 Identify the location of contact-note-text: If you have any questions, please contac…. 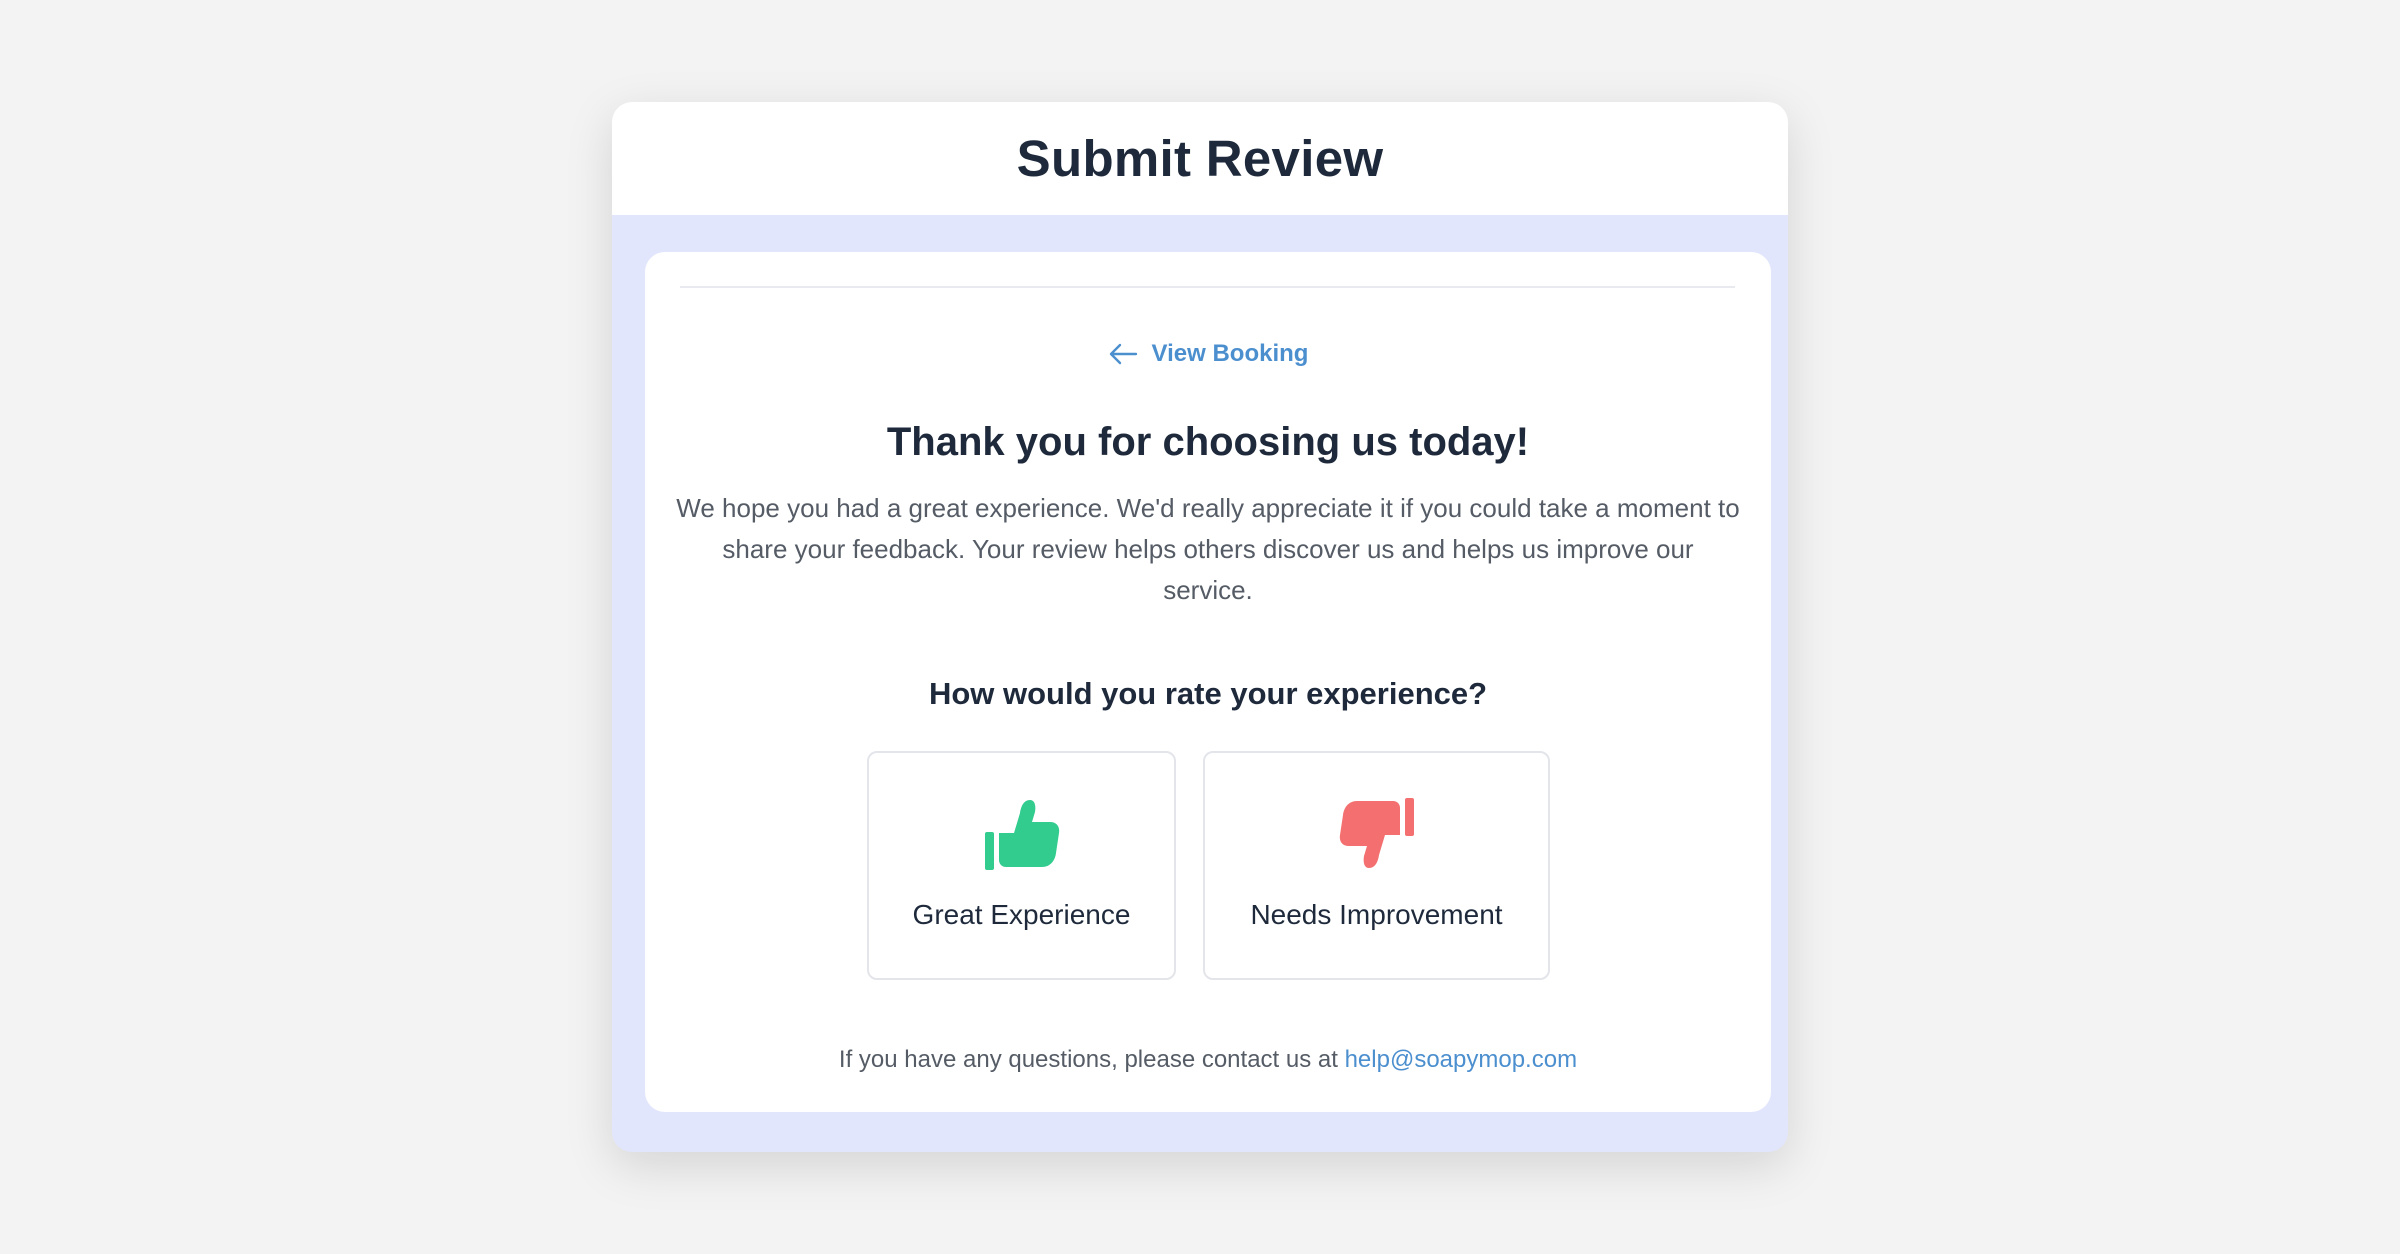
(1088, 1059).